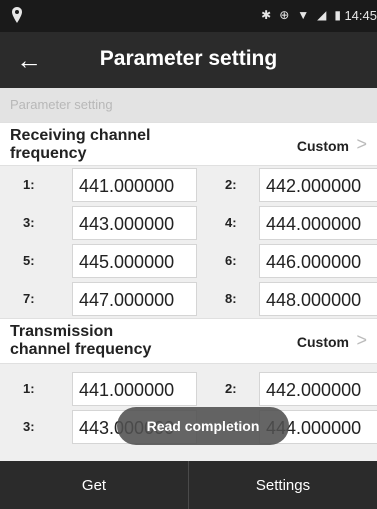 The width and height of the screenshot is (377, 509). I want to click on bluetooth-icon: ✱, so click(266, 15).